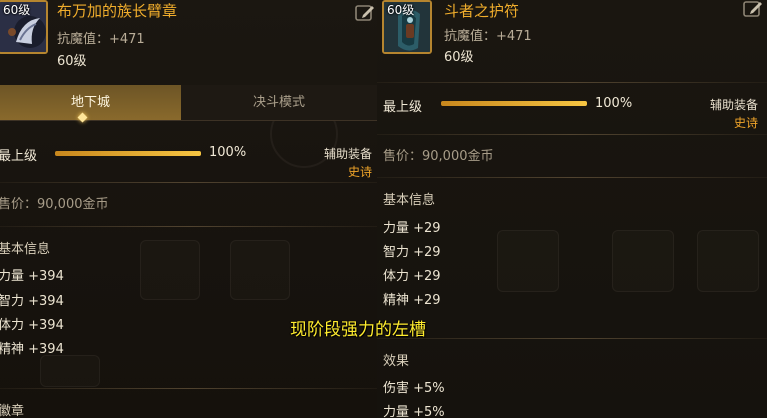  Describe the element at coordinates (117, 11) in the screenshot. I see `item-name: 布万加的族长臂章` at that location.